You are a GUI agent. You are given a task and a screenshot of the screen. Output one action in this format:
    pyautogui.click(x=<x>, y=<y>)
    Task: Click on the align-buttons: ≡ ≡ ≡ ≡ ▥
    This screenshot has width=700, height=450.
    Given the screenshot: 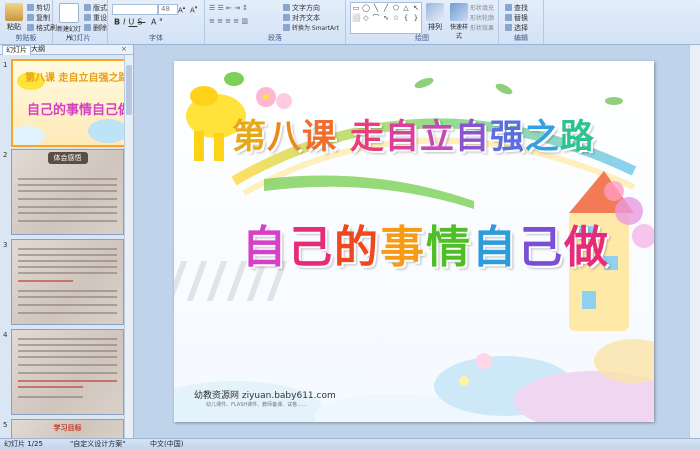 What is the action you would take?
    pyautogui.click(x=228, y=21)
    